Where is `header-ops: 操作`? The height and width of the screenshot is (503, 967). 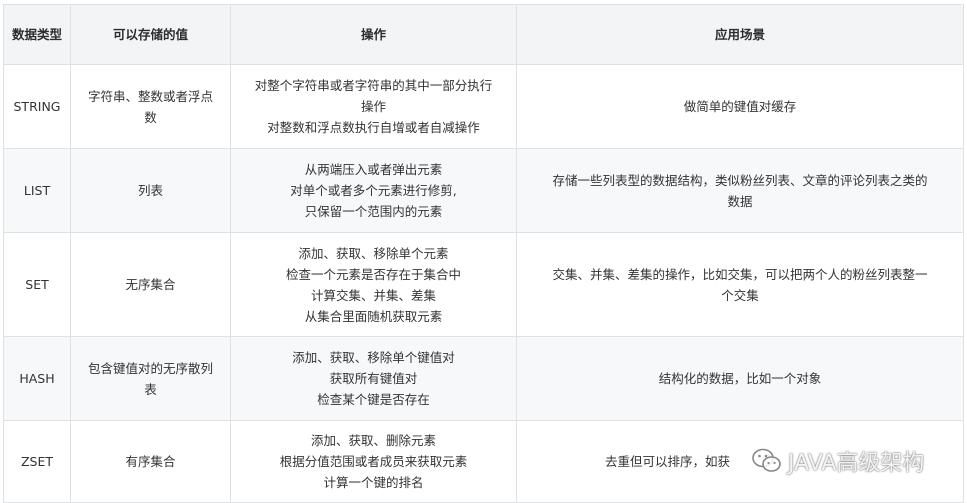 header-ops: 操作 is located at coordinates (373, 34).